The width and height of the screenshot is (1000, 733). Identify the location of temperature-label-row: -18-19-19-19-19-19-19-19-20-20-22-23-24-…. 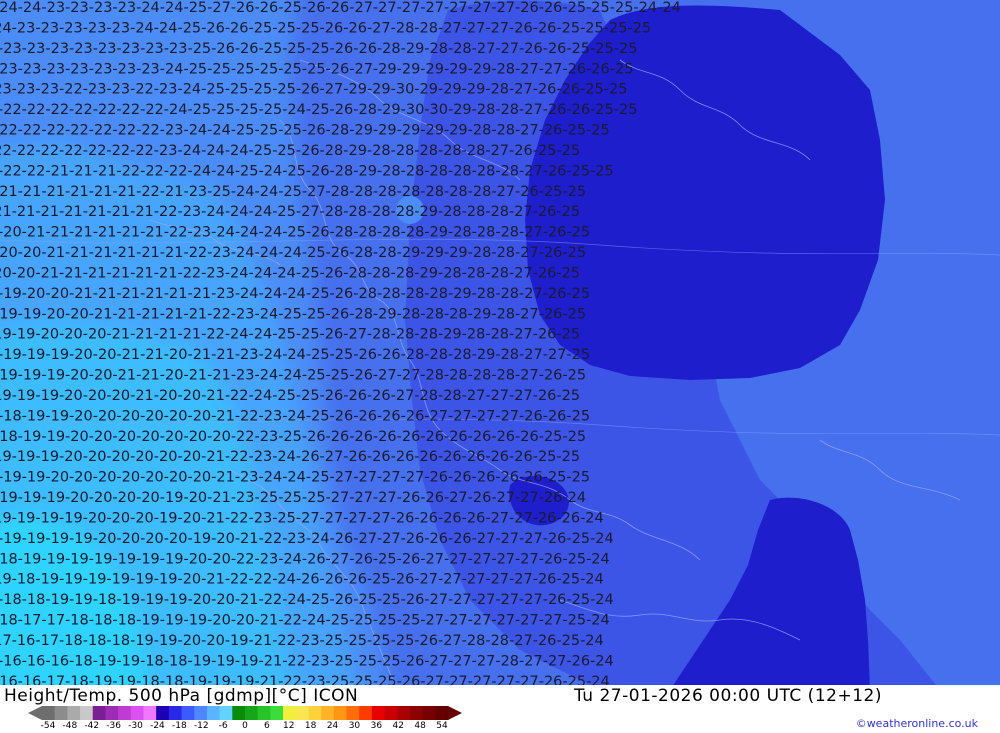
(305, 559).